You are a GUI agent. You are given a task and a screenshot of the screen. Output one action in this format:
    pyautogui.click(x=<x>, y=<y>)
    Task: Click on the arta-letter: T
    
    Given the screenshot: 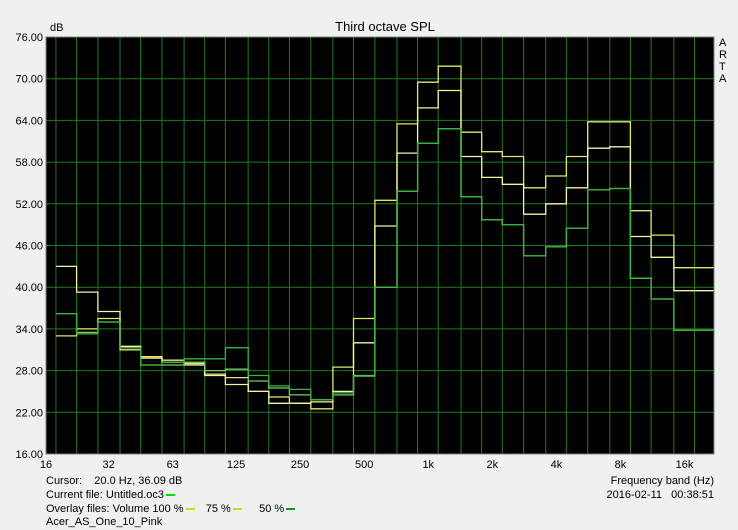 What is the action you would take?
    pyautogui.click(x=722, y=67)
    